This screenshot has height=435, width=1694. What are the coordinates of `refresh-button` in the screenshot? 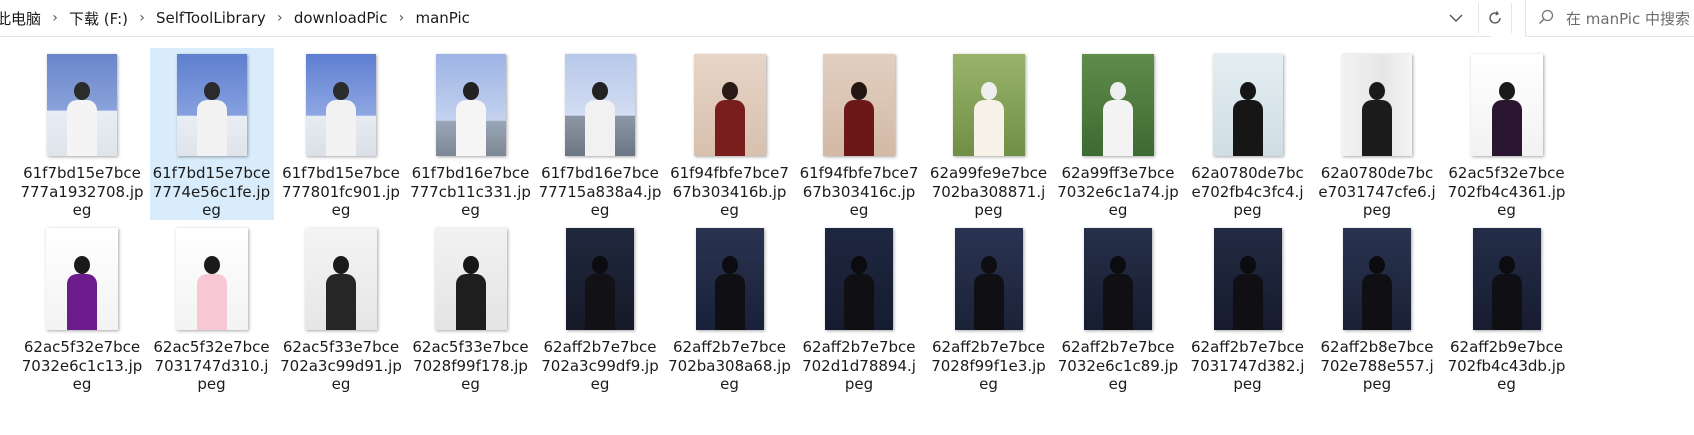 It's located at (1495, 18).